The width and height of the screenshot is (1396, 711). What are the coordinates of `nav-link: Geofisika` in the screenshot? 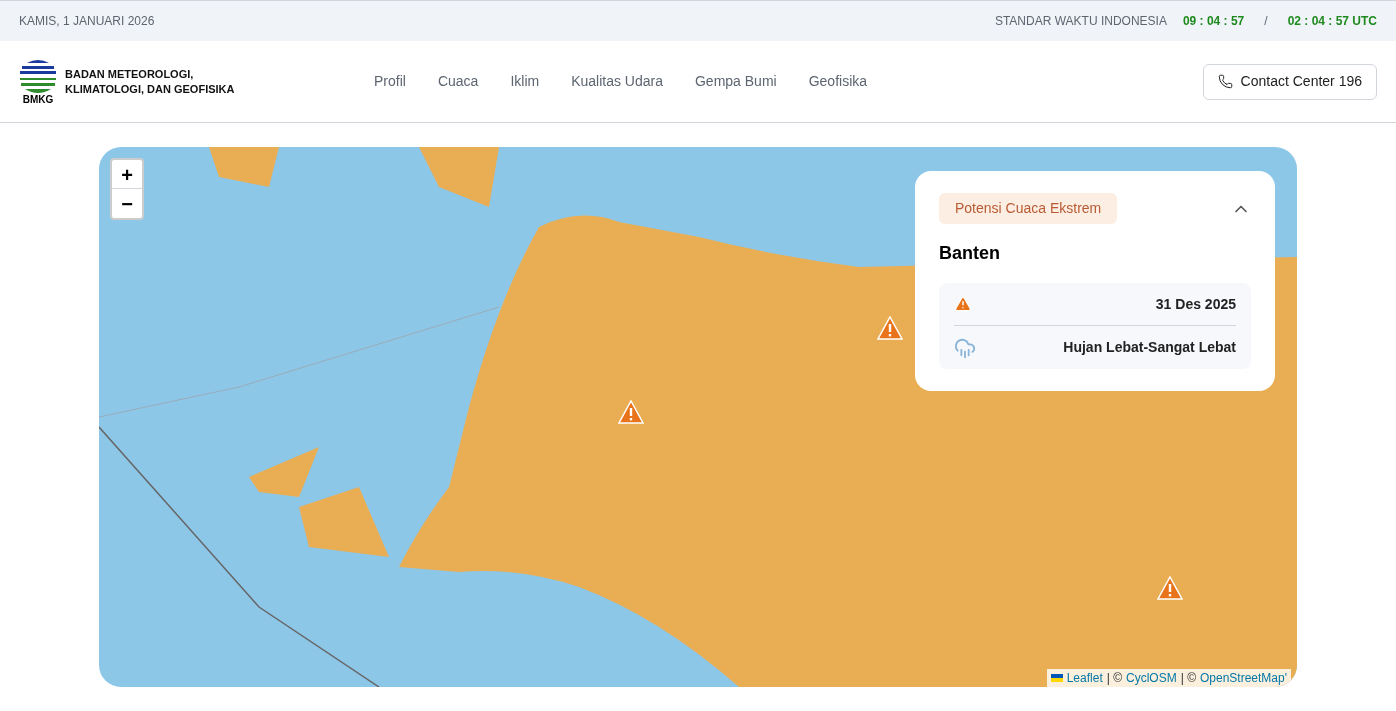 It's located at (838, 81).